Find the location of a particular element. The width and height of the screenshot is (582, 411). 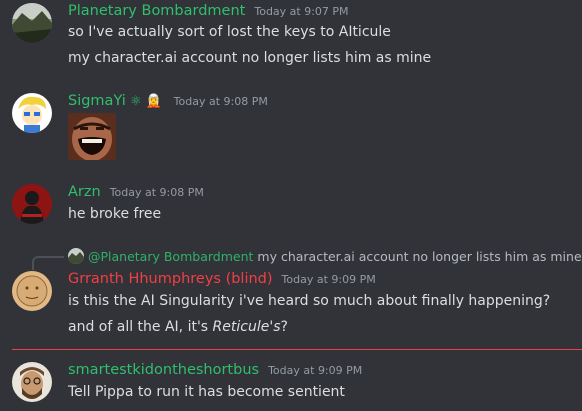

dark-figure-icon is located at coordinates (32, 204).